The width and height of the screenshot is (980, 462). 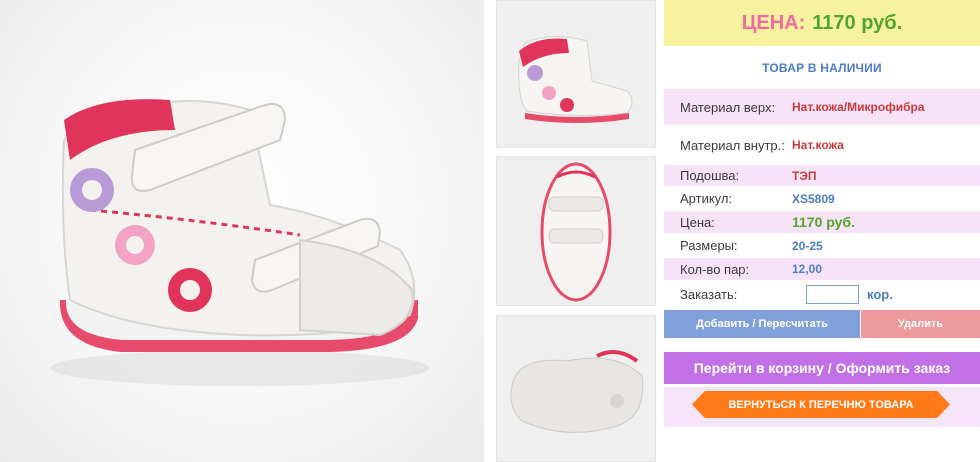 I want to click on back-to-list-button: ВЕРНУТЬСЯ К ПЕРЕЧНЮ ТОВАРА, so click(x=821, y=404).